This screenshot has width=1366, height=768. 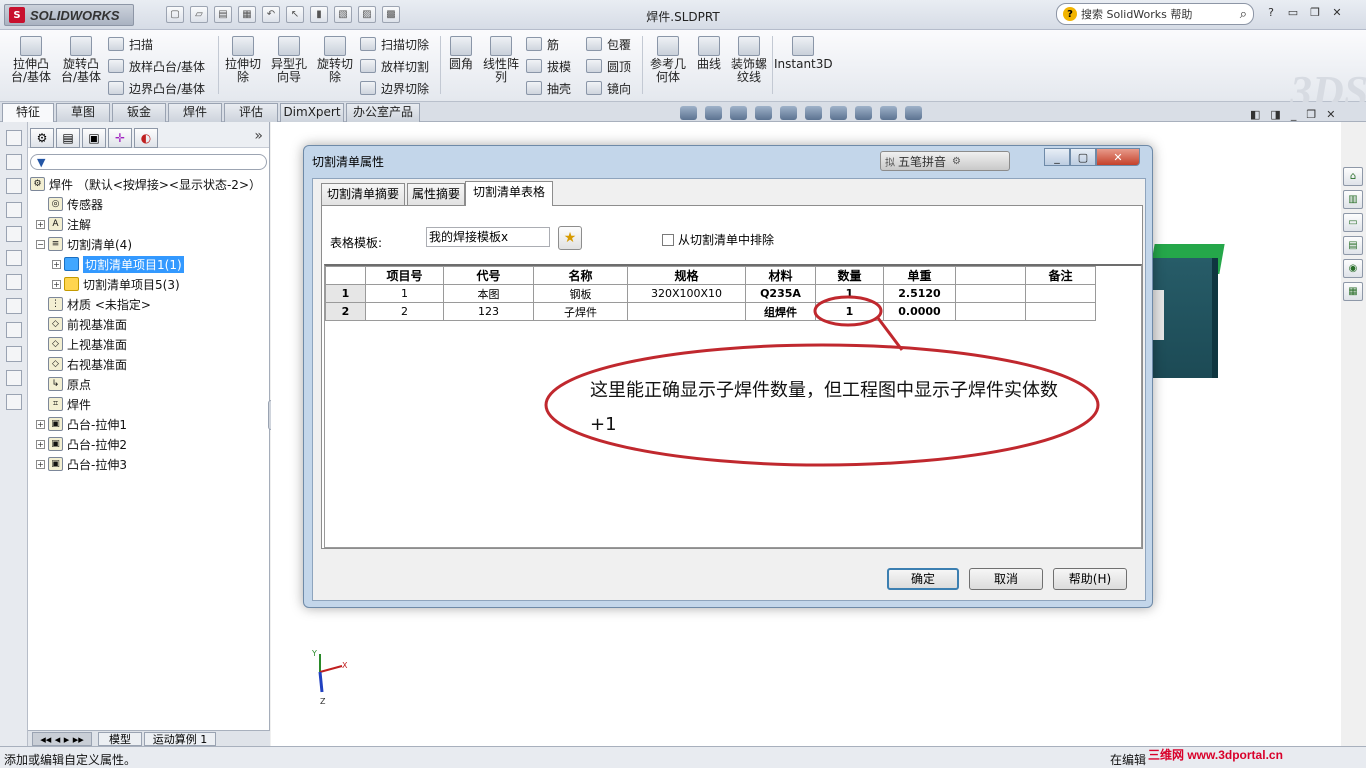 What do you see at coordinates (838, 113) in the screenshot?
I see `hide-show-items-icon` at bounding box center [838, 113].